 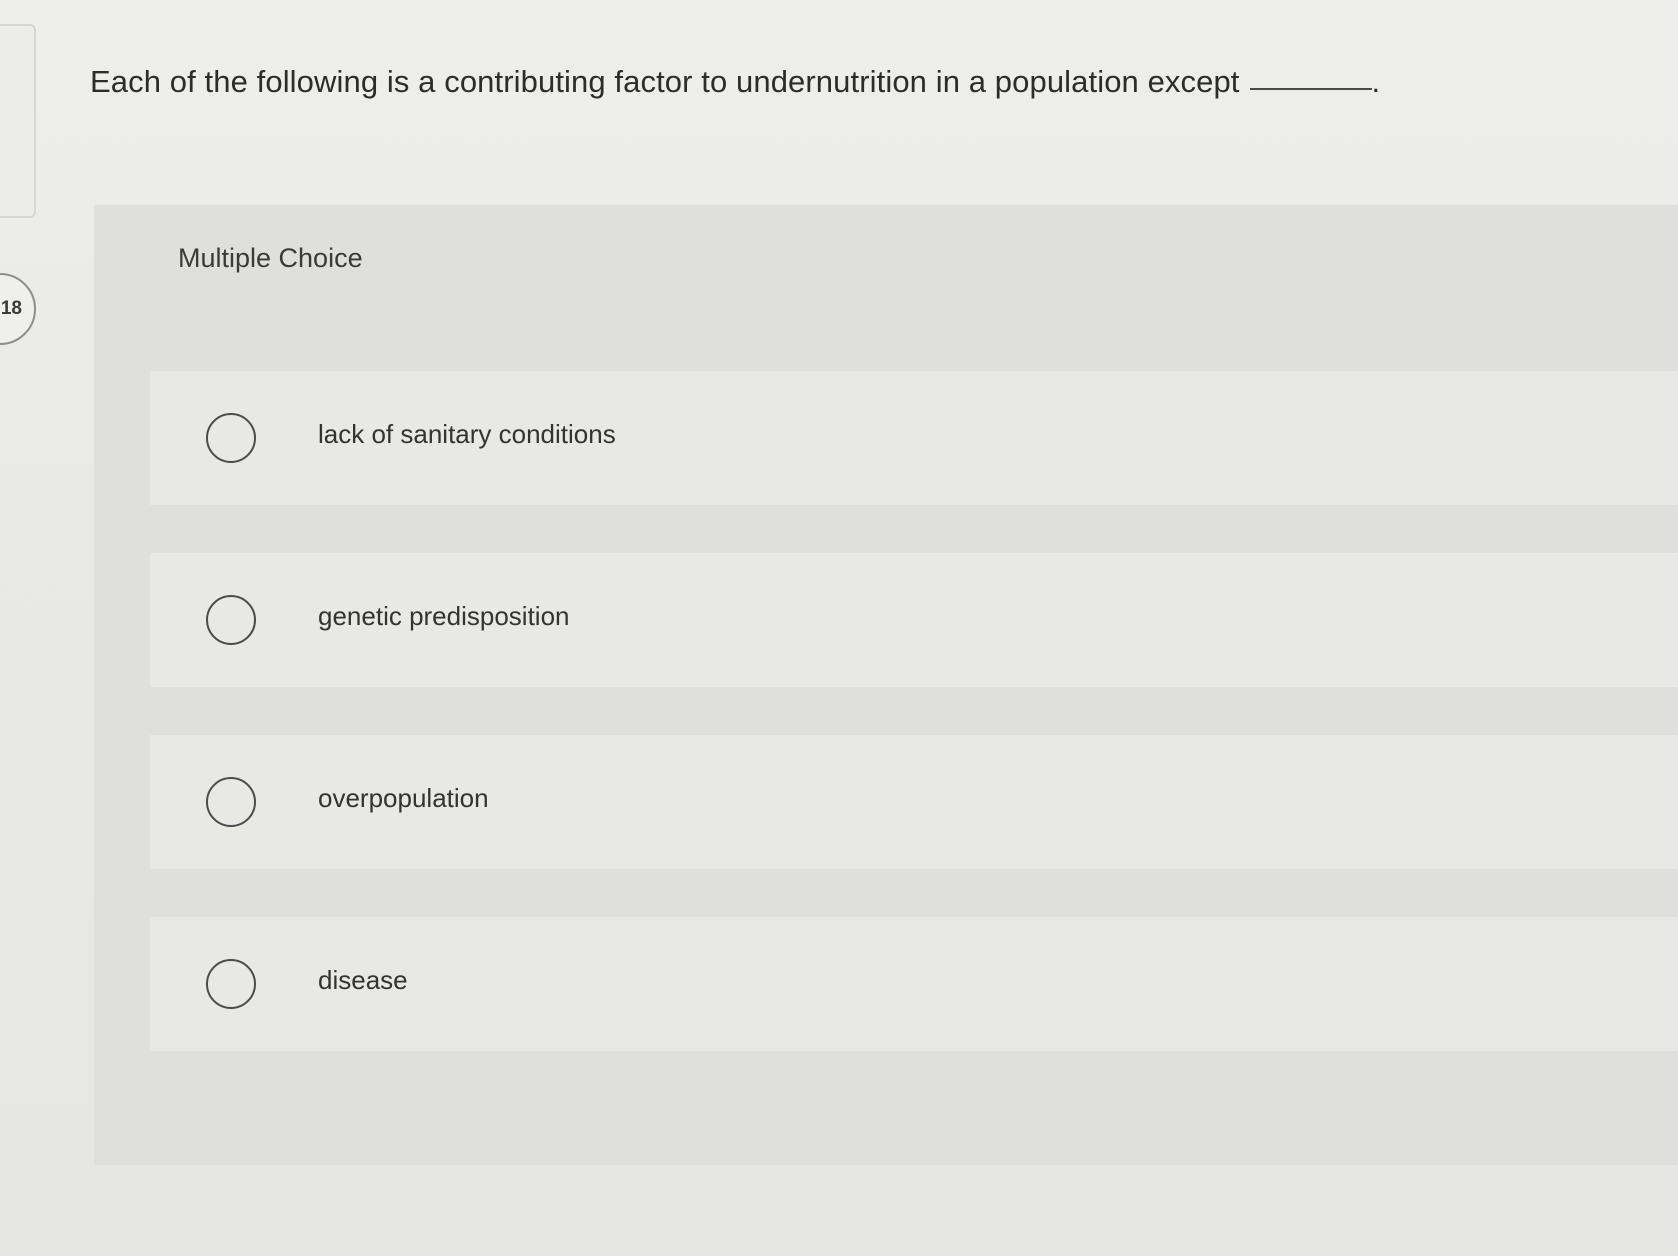 I want to click on answer-option-label: genetic predisposition, so click(x=444, y=616).